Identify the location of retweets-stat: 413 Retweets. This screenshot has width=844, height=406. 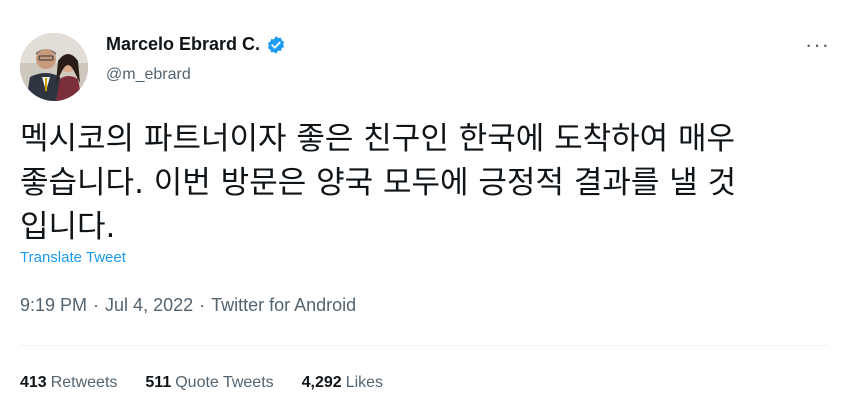
(68, 383).